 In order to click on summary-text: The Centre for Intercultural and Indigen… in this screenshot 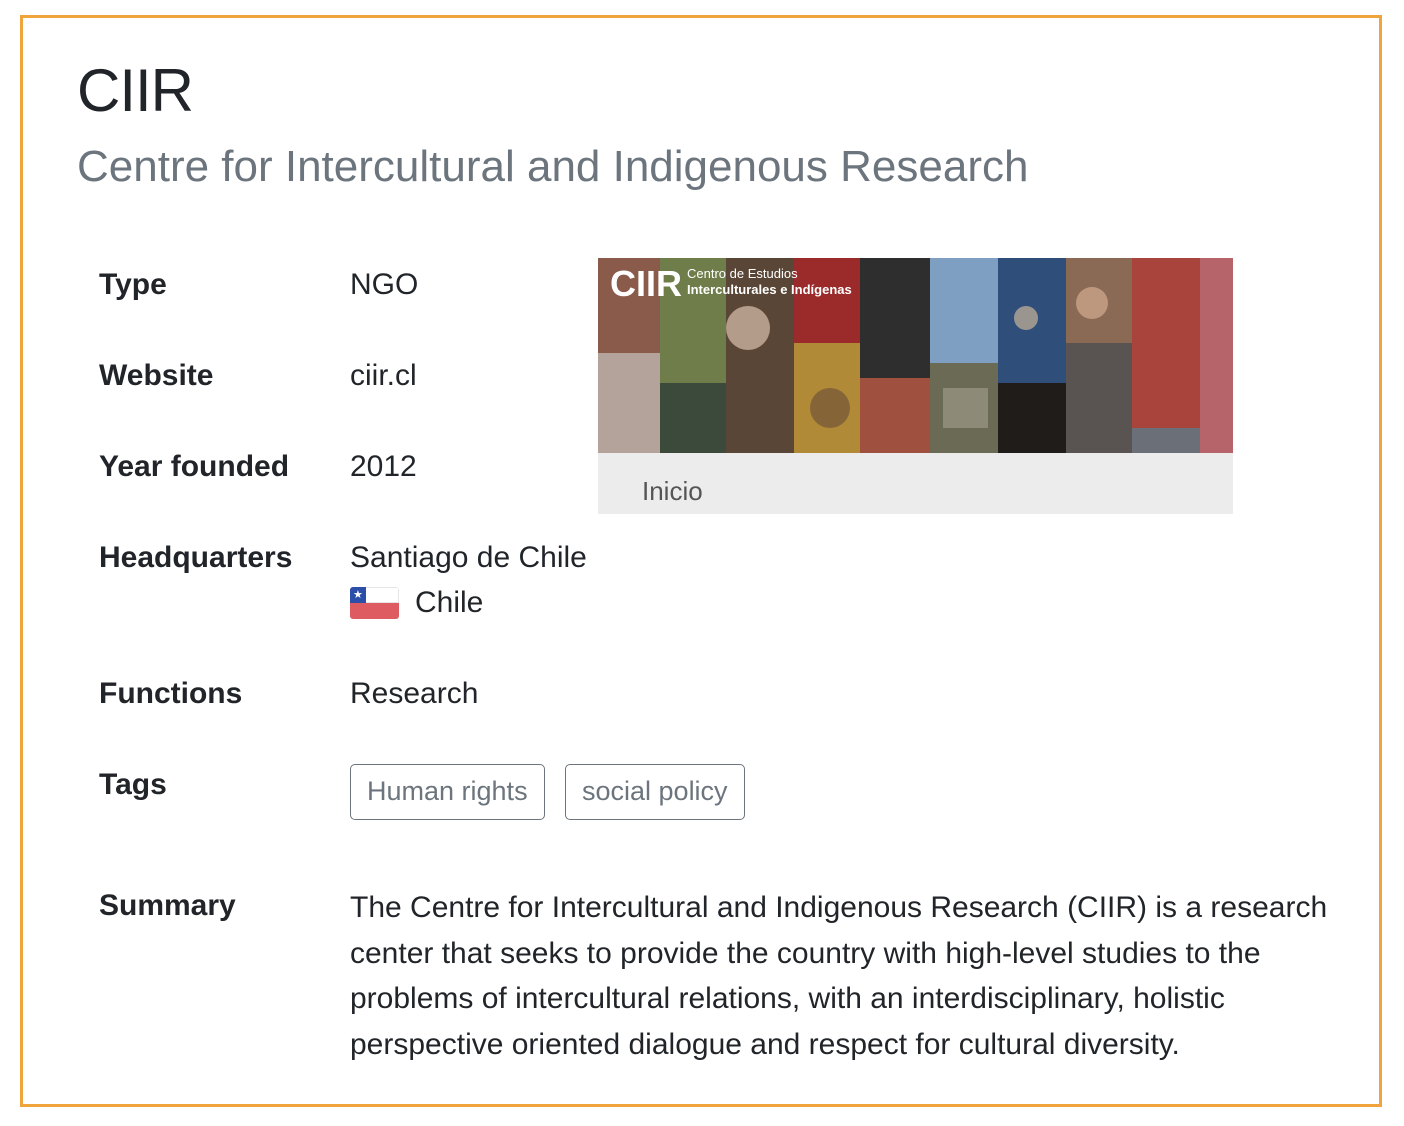, I will do `click(839, 976)`.